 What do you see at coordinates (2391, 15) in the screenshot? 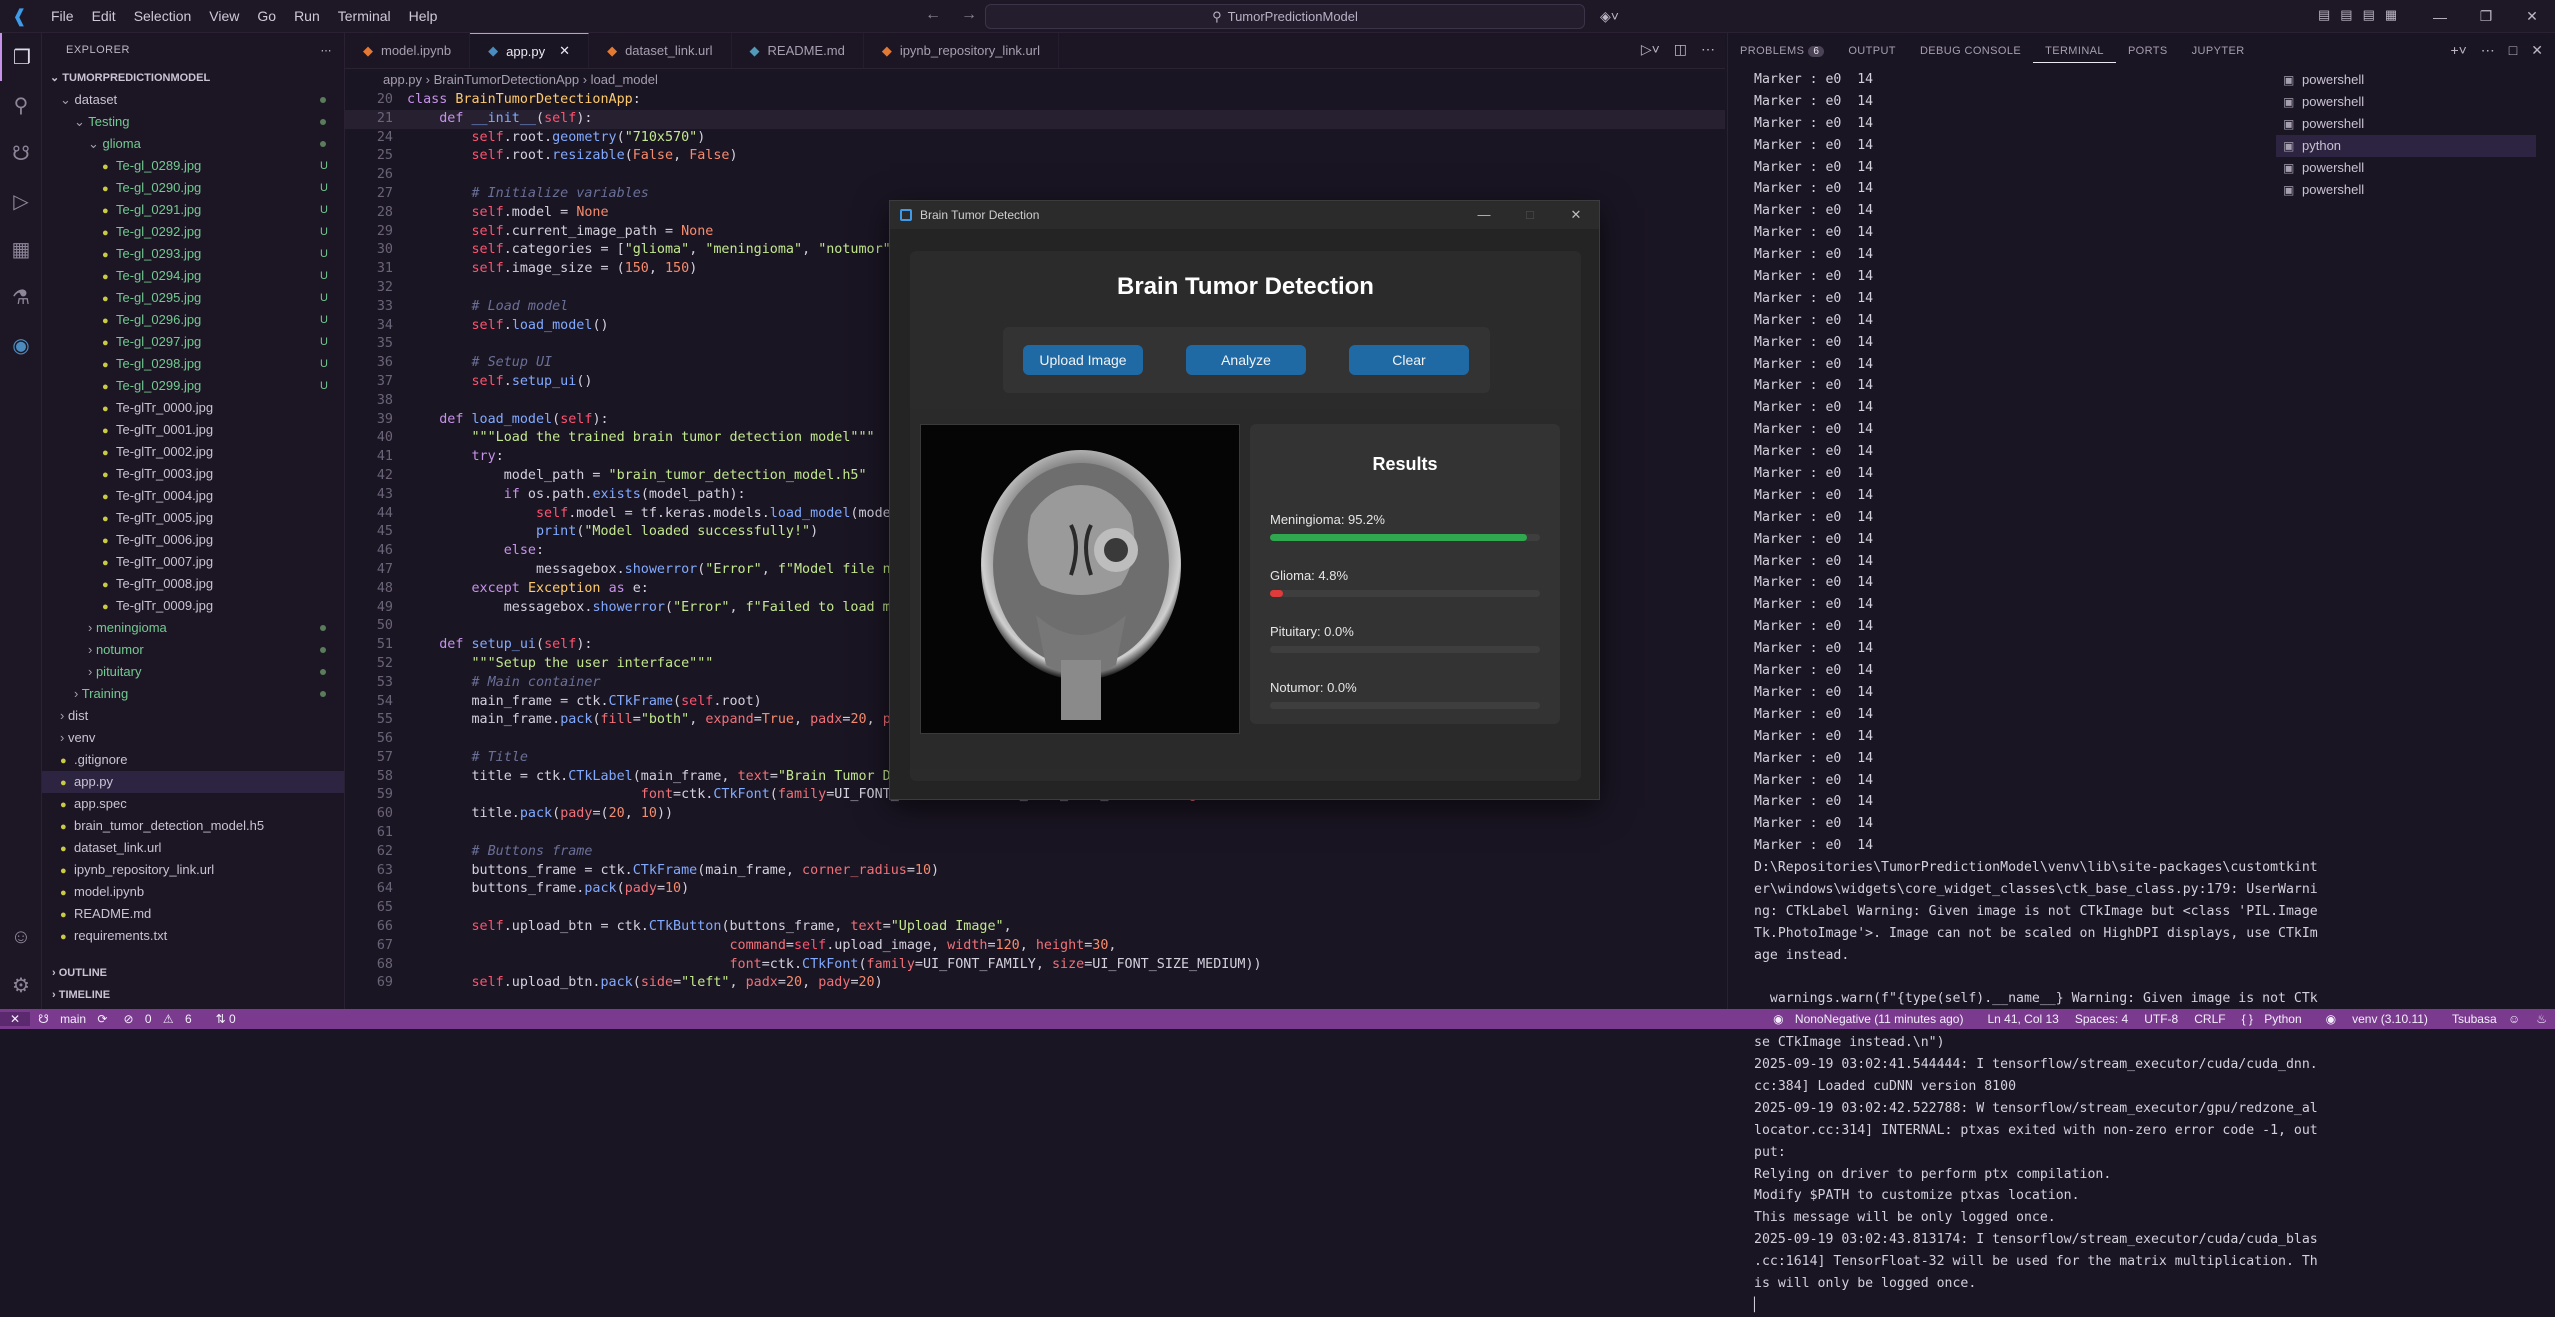
I see `customize-layout-icon: ▦` at bounding box center [2391, 15].